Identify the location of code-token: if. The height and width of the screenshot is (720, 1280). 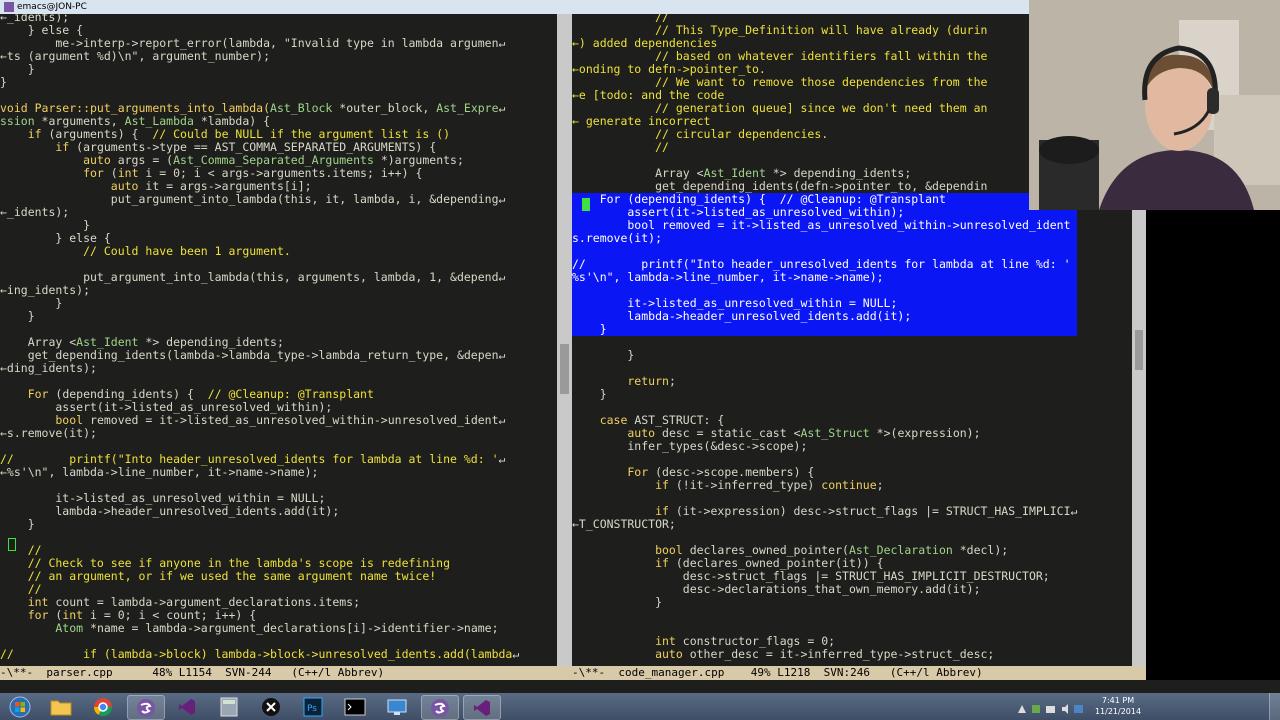
(620, 511).